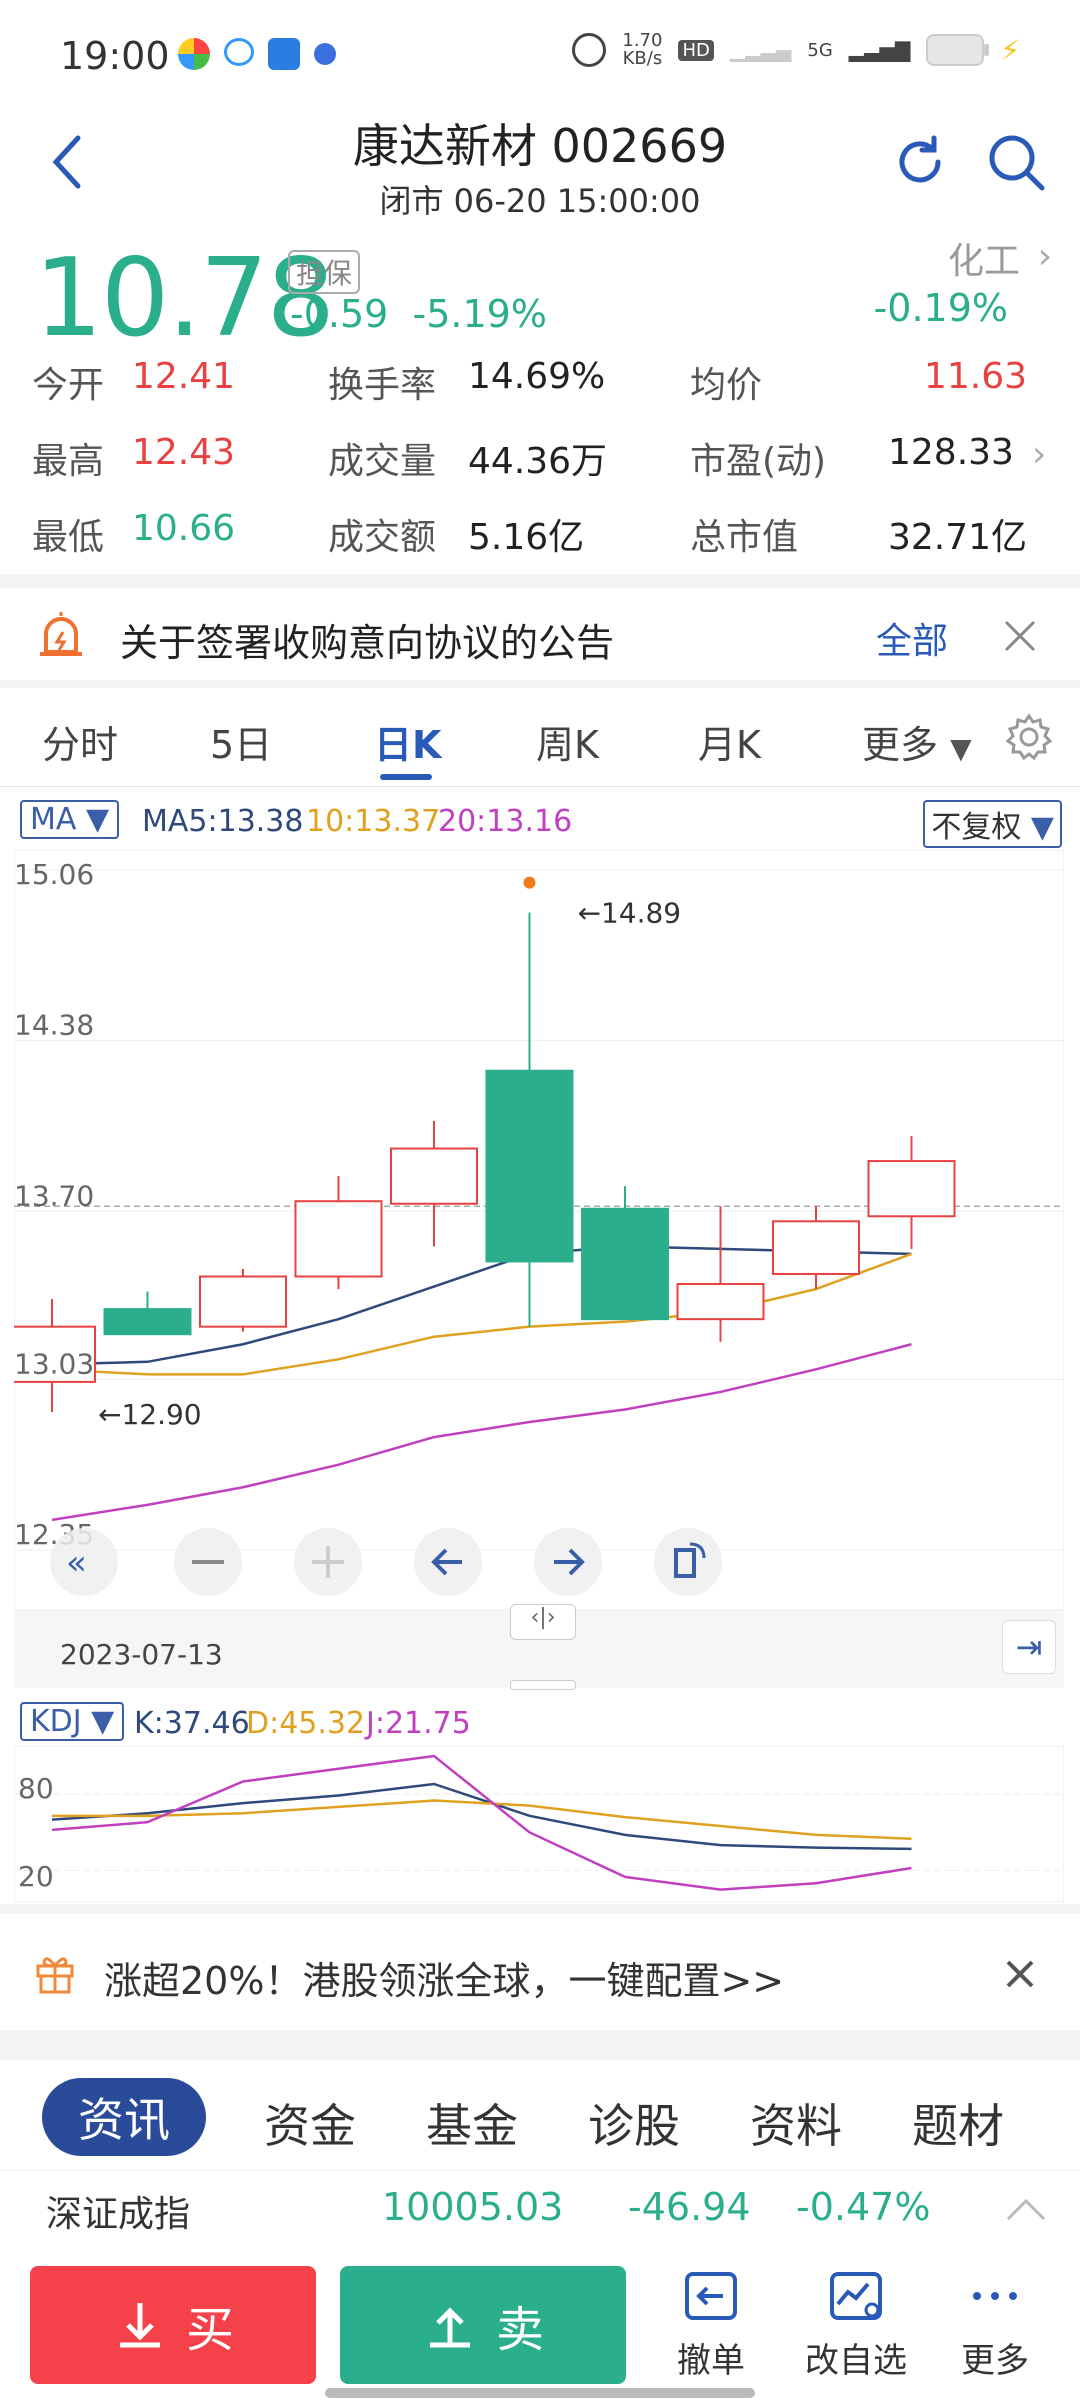 The height and width of the screenshot is (2400, 1080). I want to click on y-tick-label: 13.70, so click(54, 1195).